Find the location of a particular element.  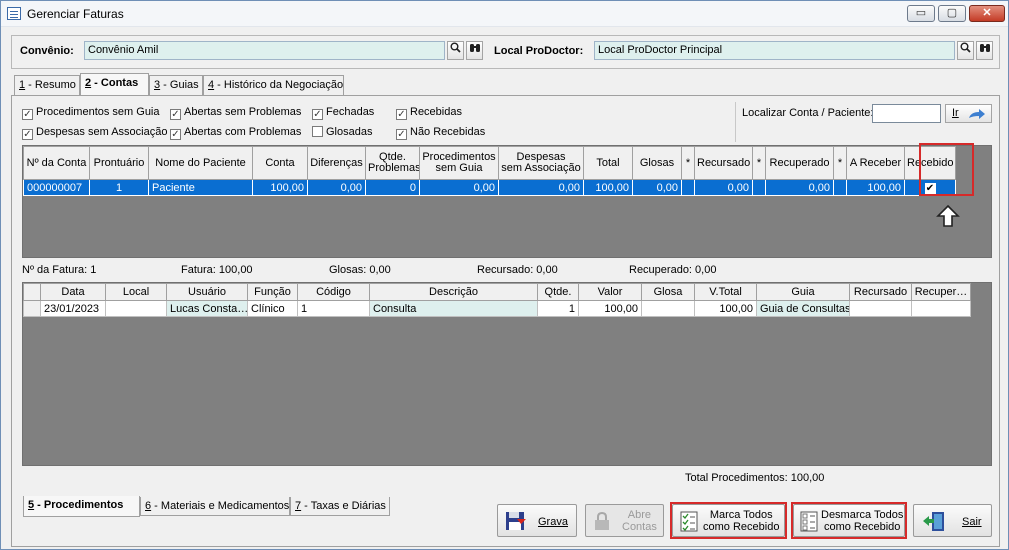

column-header: Valor is located at coordinates (610, 292).